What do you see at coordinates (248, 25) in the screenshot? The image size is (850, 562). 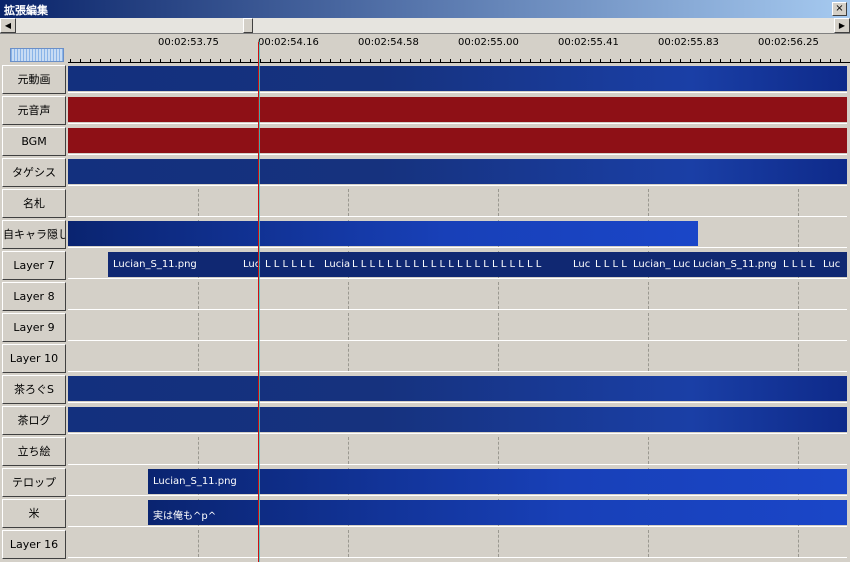 I see `scroll-thumb` at bounding box center [248, 25].